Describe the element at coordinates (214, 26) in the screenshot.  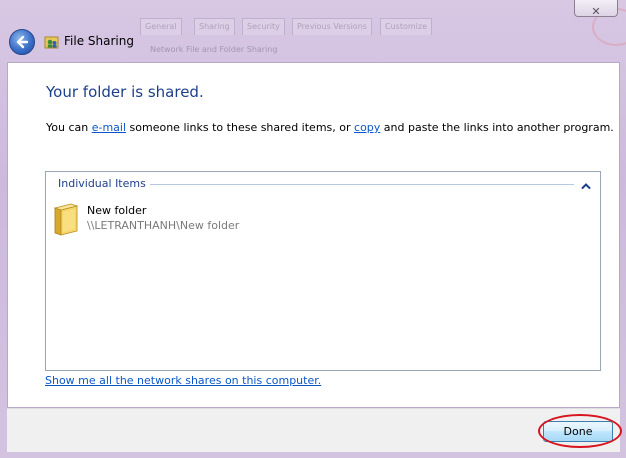
I see `background-tab: Sharing` at that location.